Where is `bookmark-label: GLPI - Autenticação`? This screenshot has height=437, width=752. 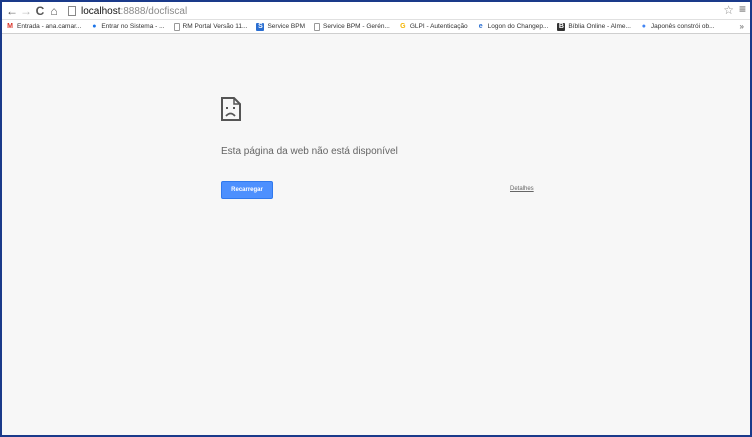 bookmark-label: GLPI - Autenticação is located at coordinates (438, 26).